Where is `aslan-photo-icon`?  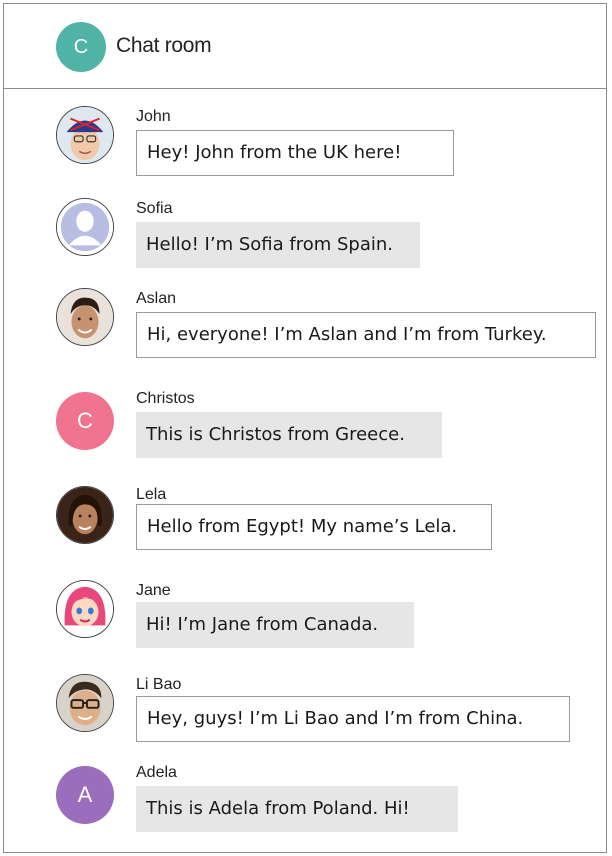 aslan-photo-icon is located at coordinates (85, 317).